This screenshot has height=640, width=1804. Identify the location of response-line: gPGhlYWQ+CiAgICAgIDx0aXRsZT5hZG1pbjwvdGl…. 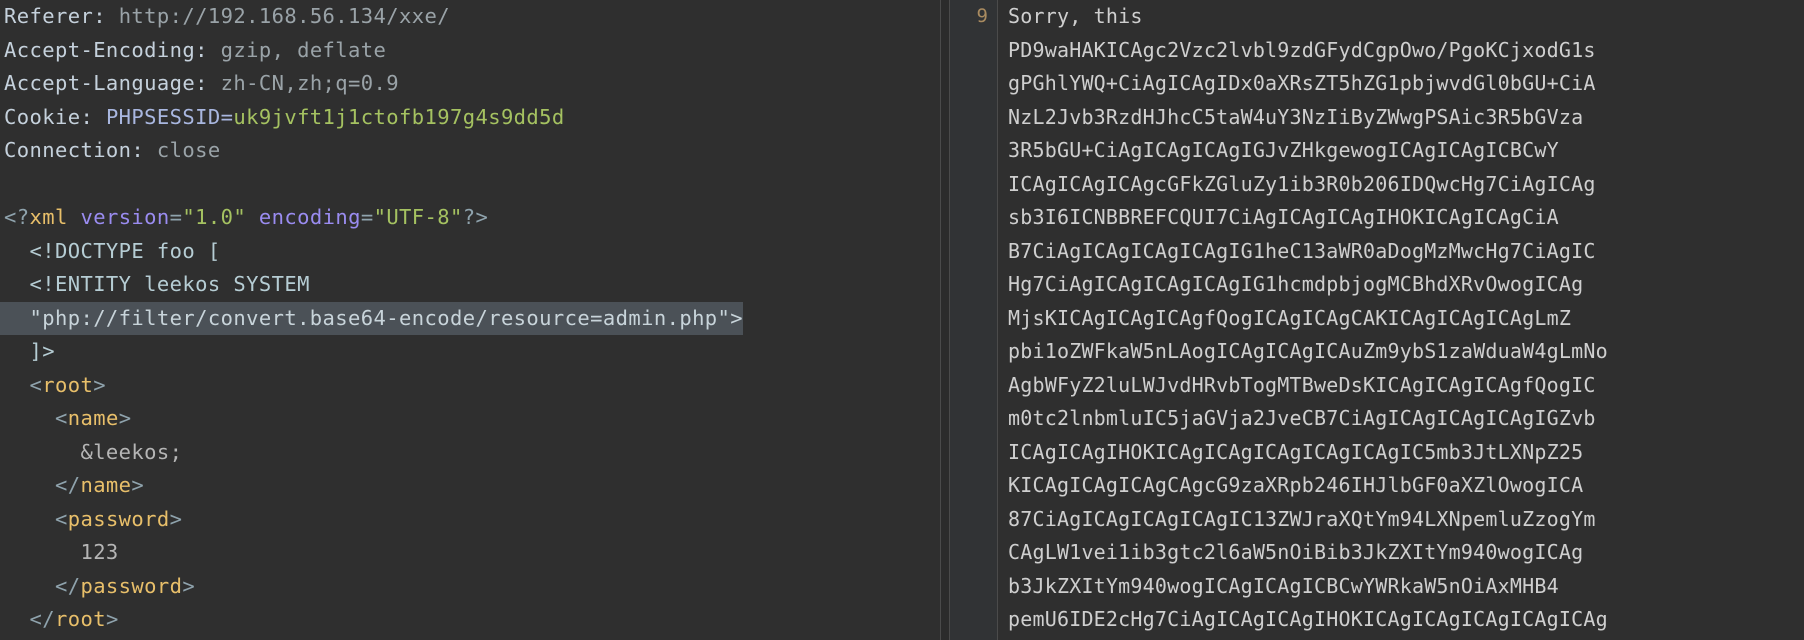
(1406, 84).